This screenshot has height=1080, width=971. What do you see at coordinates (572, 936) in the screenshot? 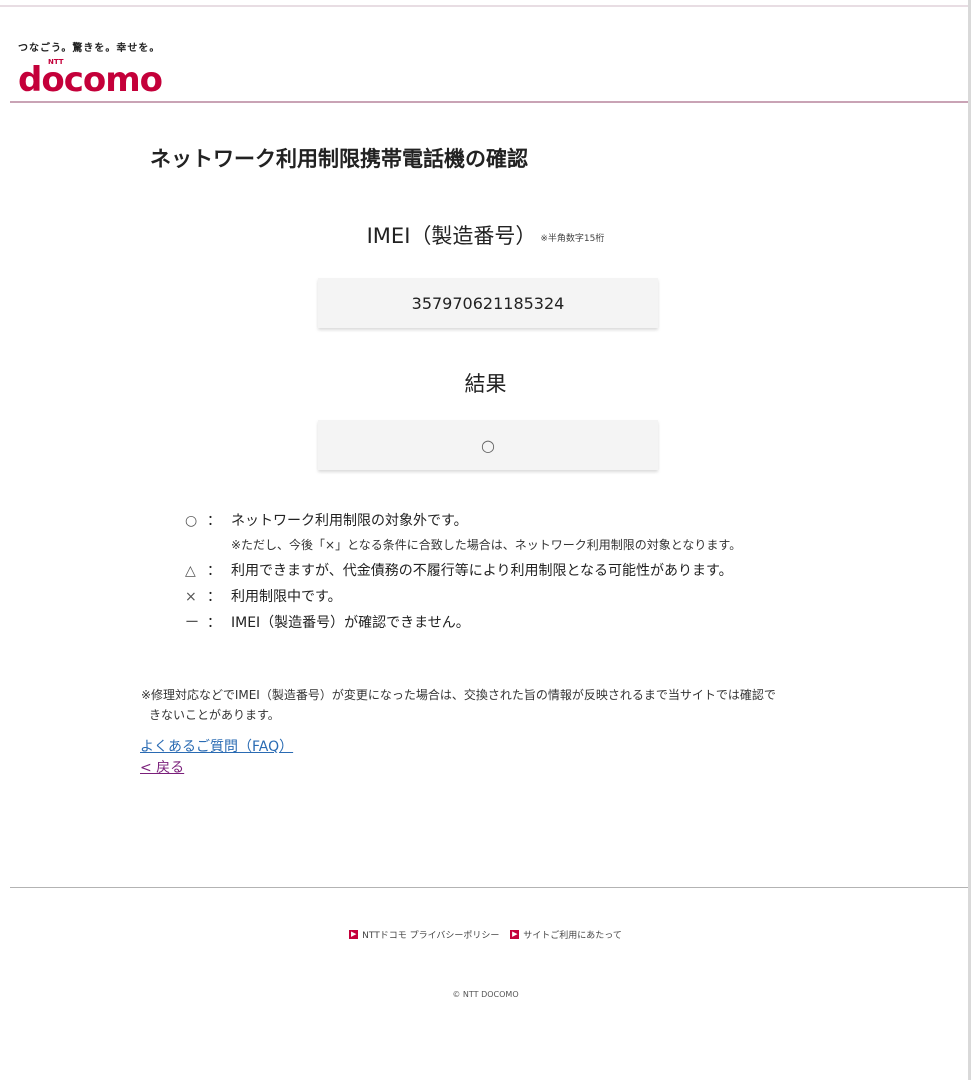
I see `site-terms-label: サイトご利用にあたって` at bounding box center [572, 936].